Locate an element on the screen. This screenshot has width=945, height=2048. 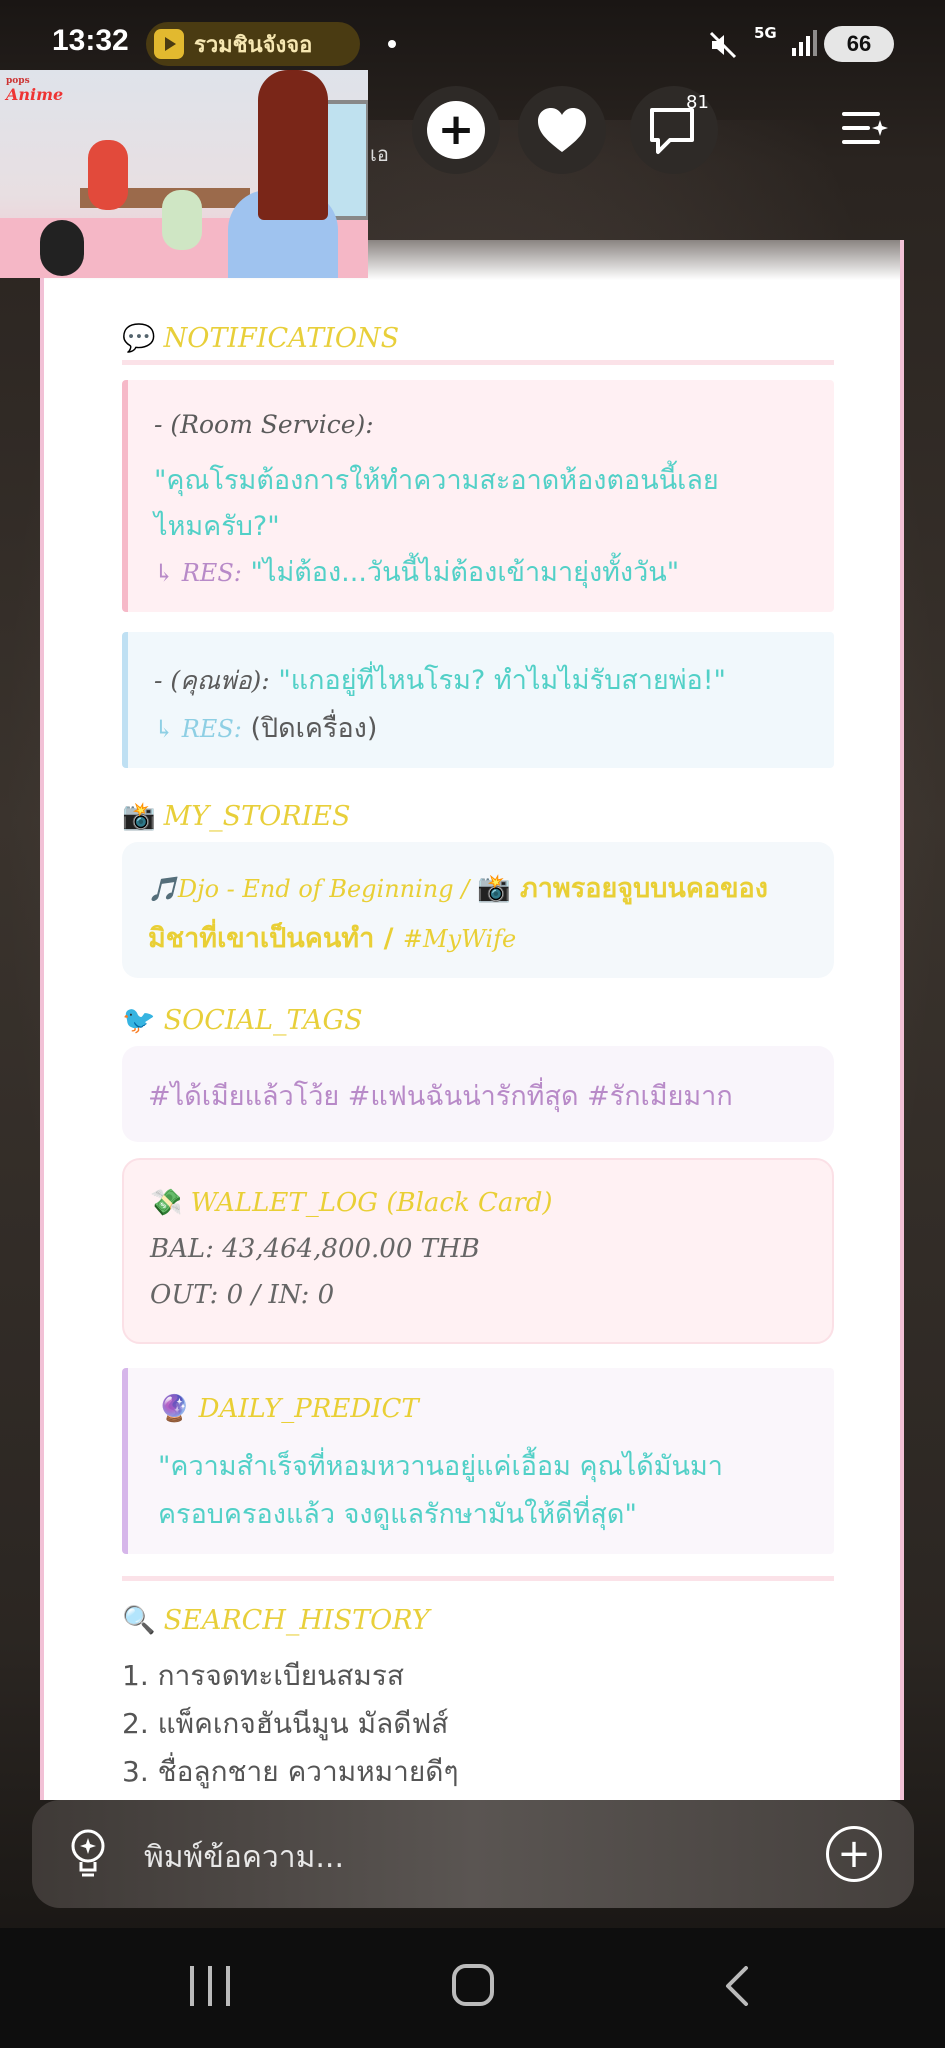
daily-predict-title: 🔮 DAILY_PREDICT is located at coordinates (288, 1409).